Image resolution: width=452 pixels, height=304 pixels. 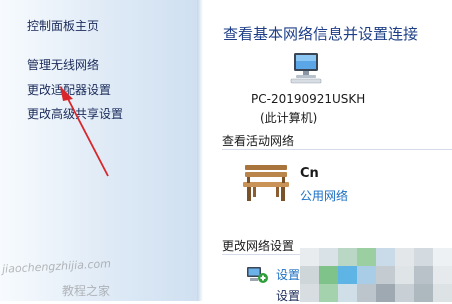 What do you see at coordinates (63, 64) in the screenshot?
I see `sidebar-item-manage-wireless: 管理无线网络` at bounding box center [63, 64].